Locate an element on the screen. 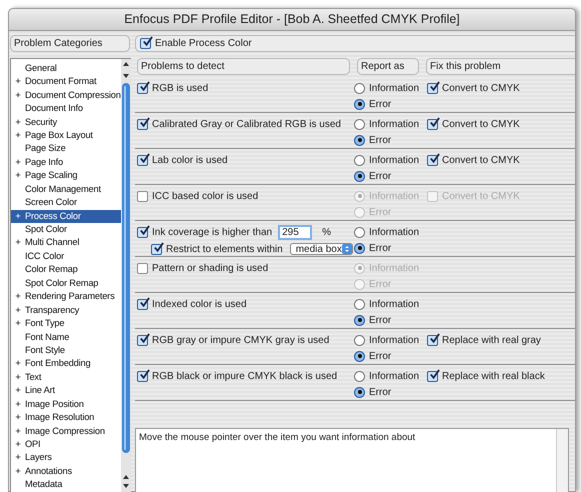 The width and height of the screenshot is (581, 492). category-item: Screen Color is located at coordinates (66, 203).